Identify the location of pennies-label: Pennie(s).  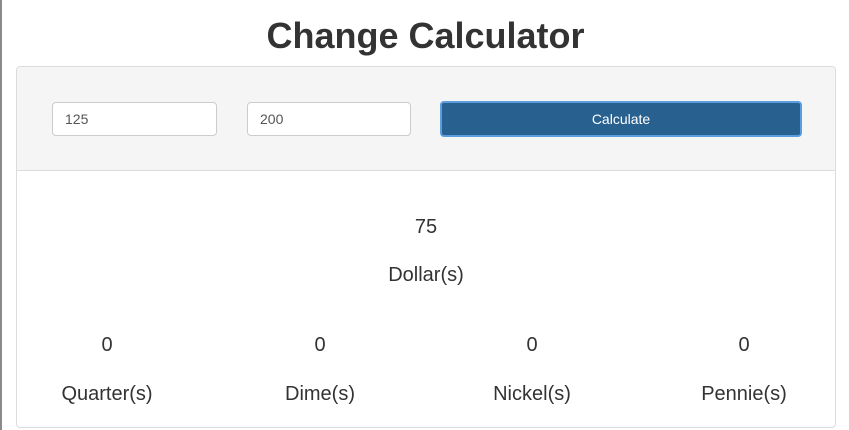
(744, 394).